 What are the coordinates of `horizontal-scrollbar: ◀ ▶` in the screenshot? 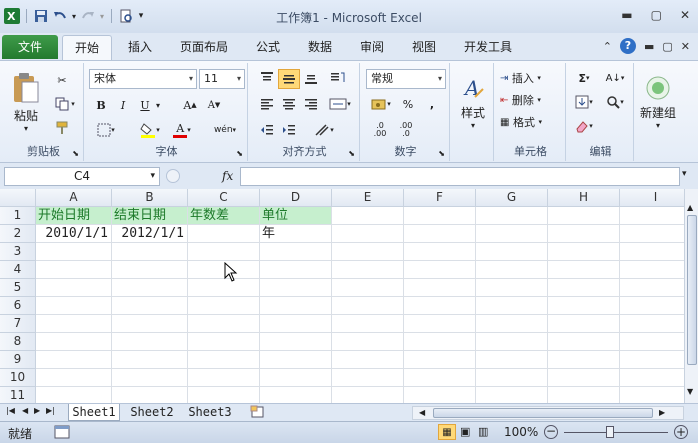 It's located at (548, 413).